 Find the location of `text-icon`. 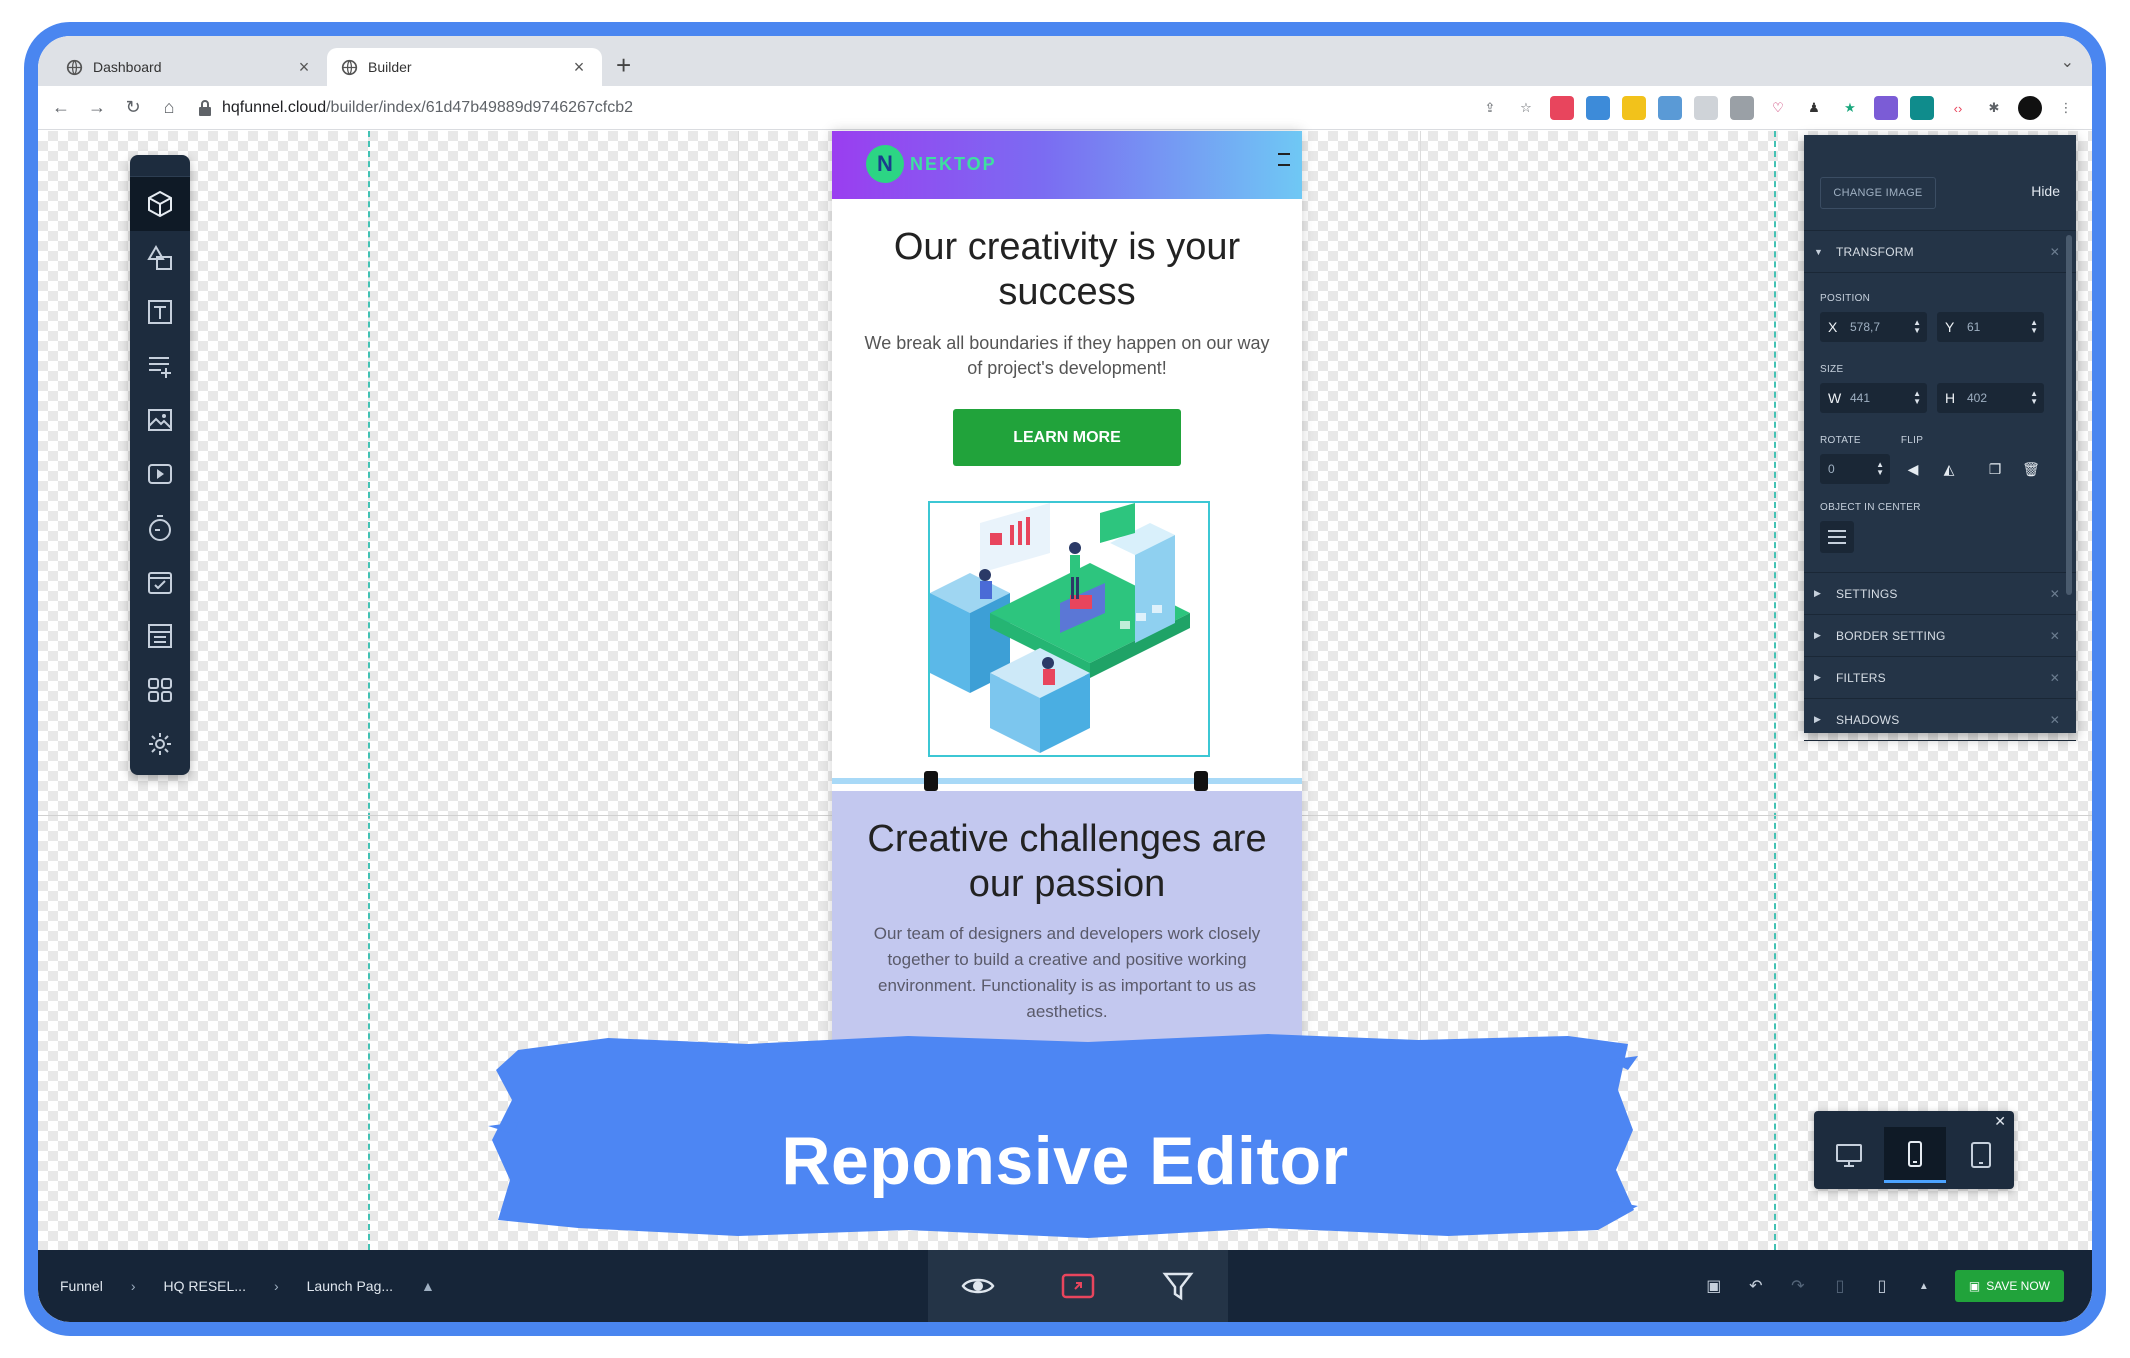

text-icon is located at coordinates (160, 312).